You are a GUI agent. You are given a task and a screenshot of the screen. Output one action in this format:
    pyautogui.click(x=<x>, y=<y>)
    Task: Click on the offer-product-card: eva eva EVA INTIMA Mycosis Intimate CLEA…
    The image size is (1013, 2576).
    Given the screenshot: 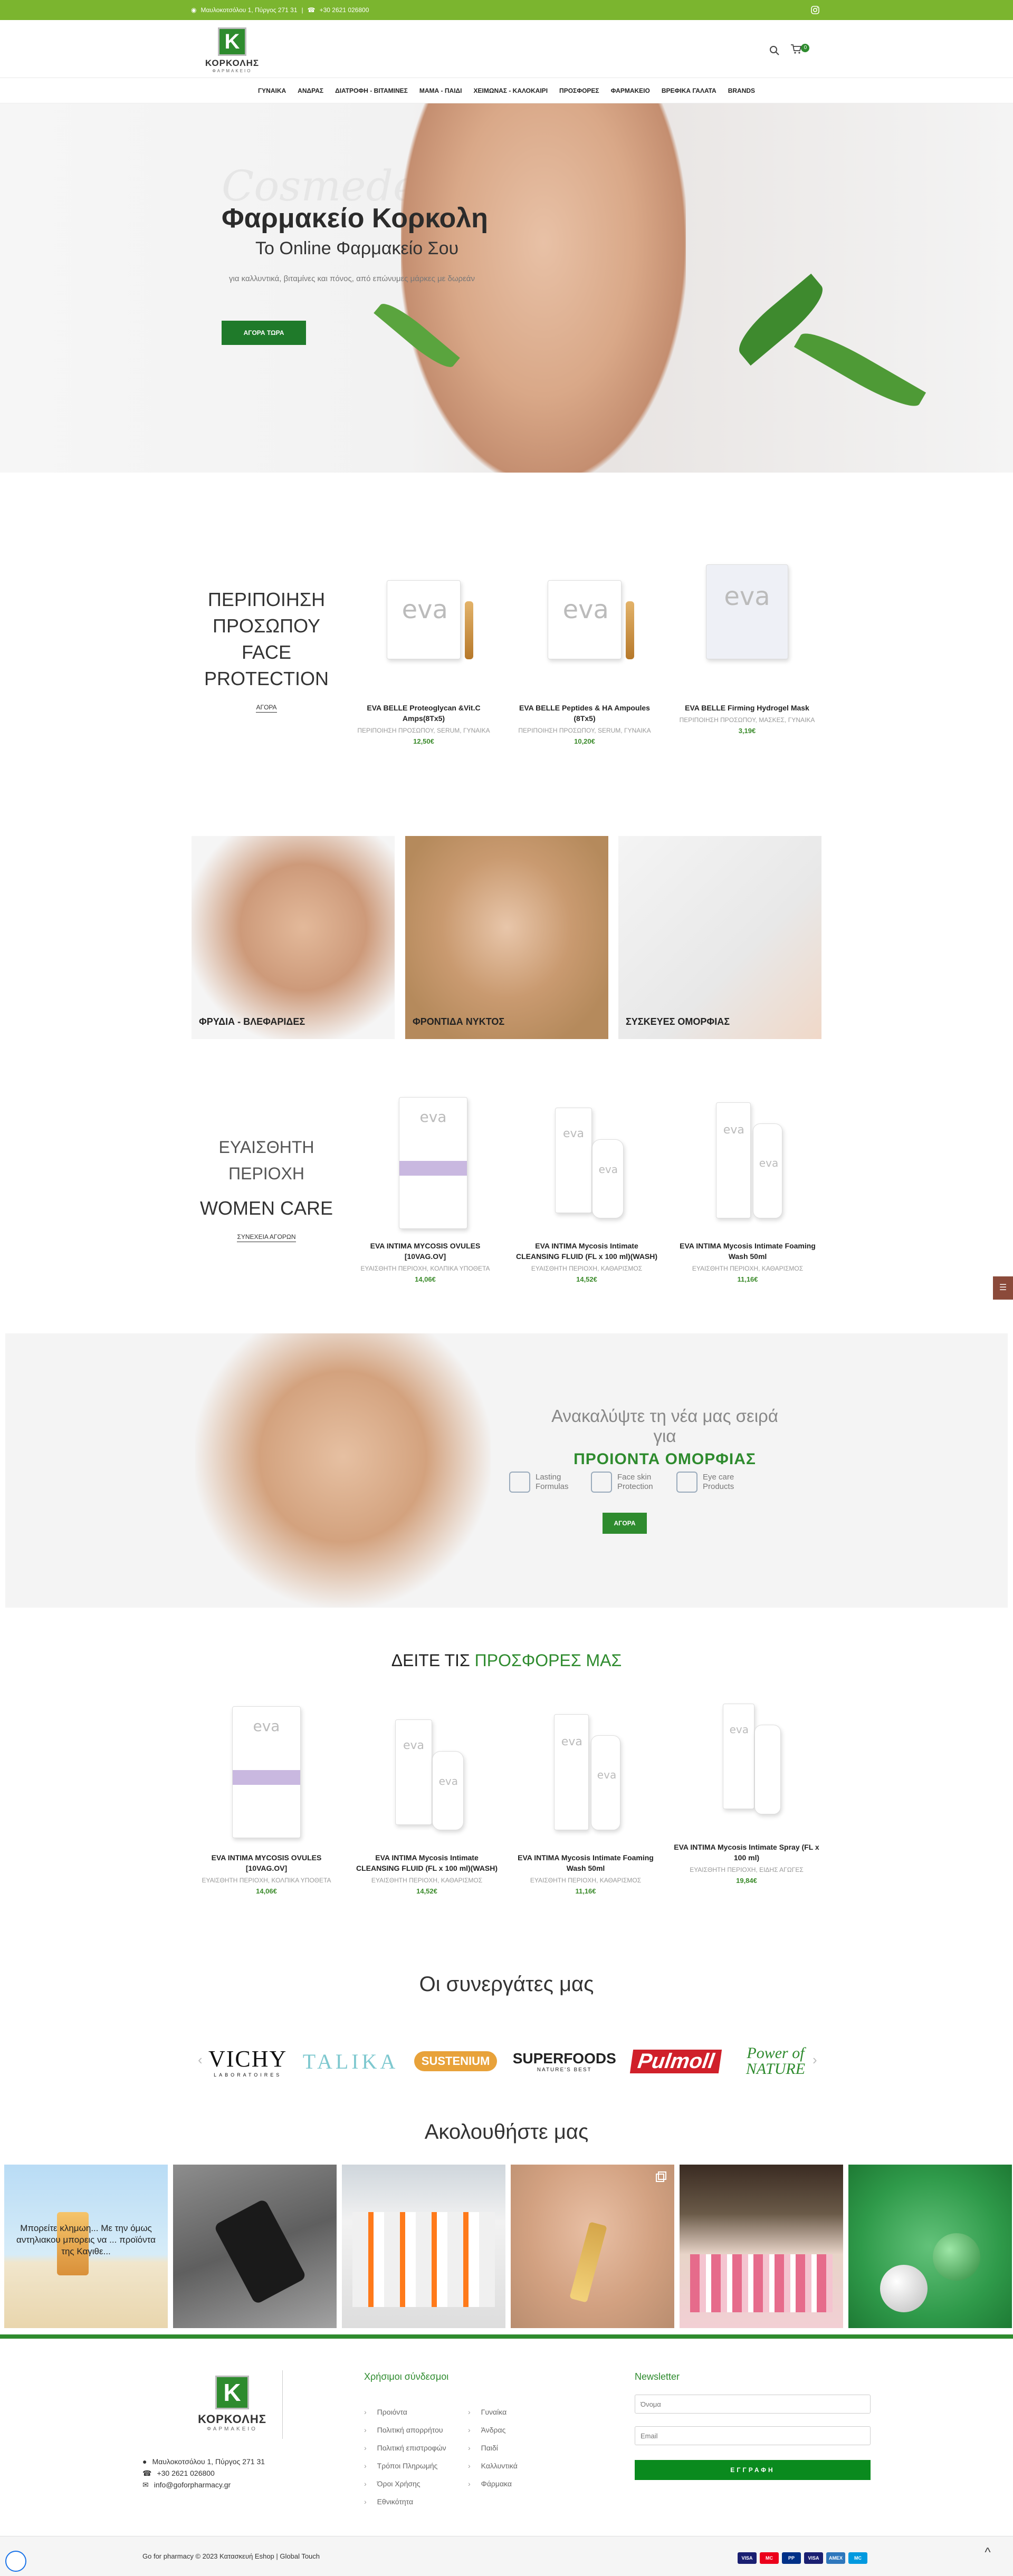 What is the action you would take?
    pyautogui.click(x=427, y=1800)
    